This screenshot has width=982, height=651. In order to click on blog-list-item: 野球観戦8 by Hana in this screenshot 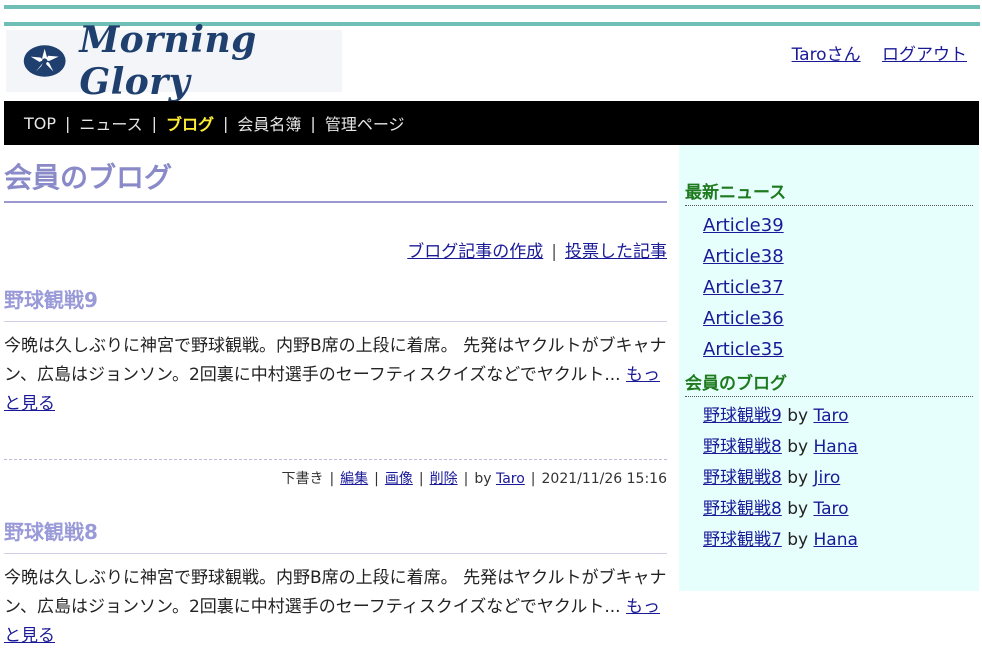, I will do `click(841, 447)`.